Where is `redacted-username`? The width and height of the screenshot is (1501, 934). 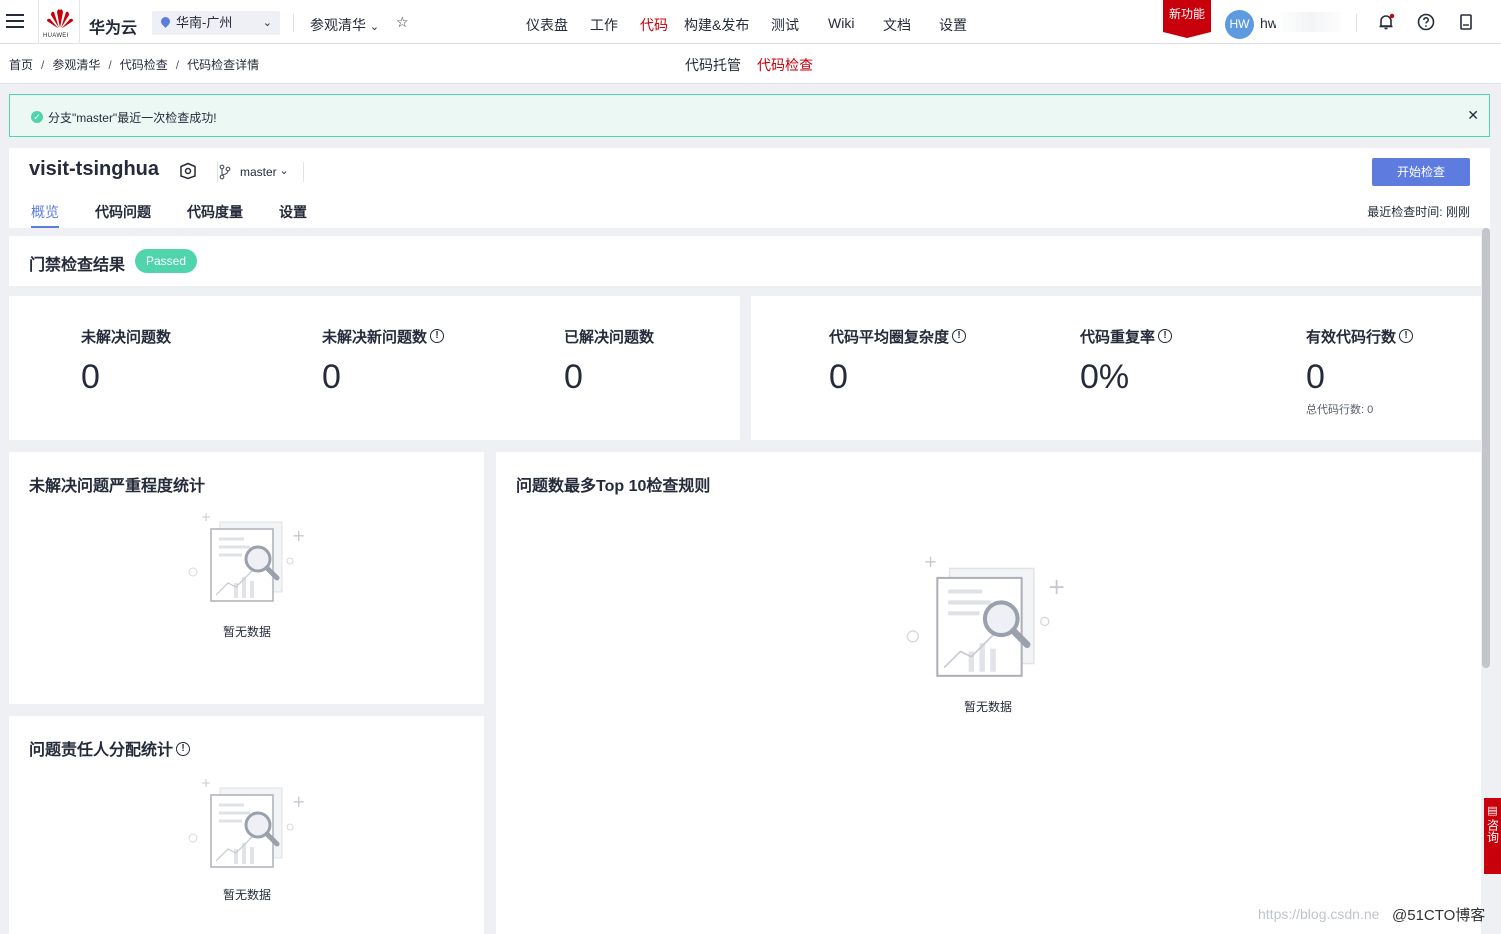
redacted-username is located at coordinates (1311, 22).